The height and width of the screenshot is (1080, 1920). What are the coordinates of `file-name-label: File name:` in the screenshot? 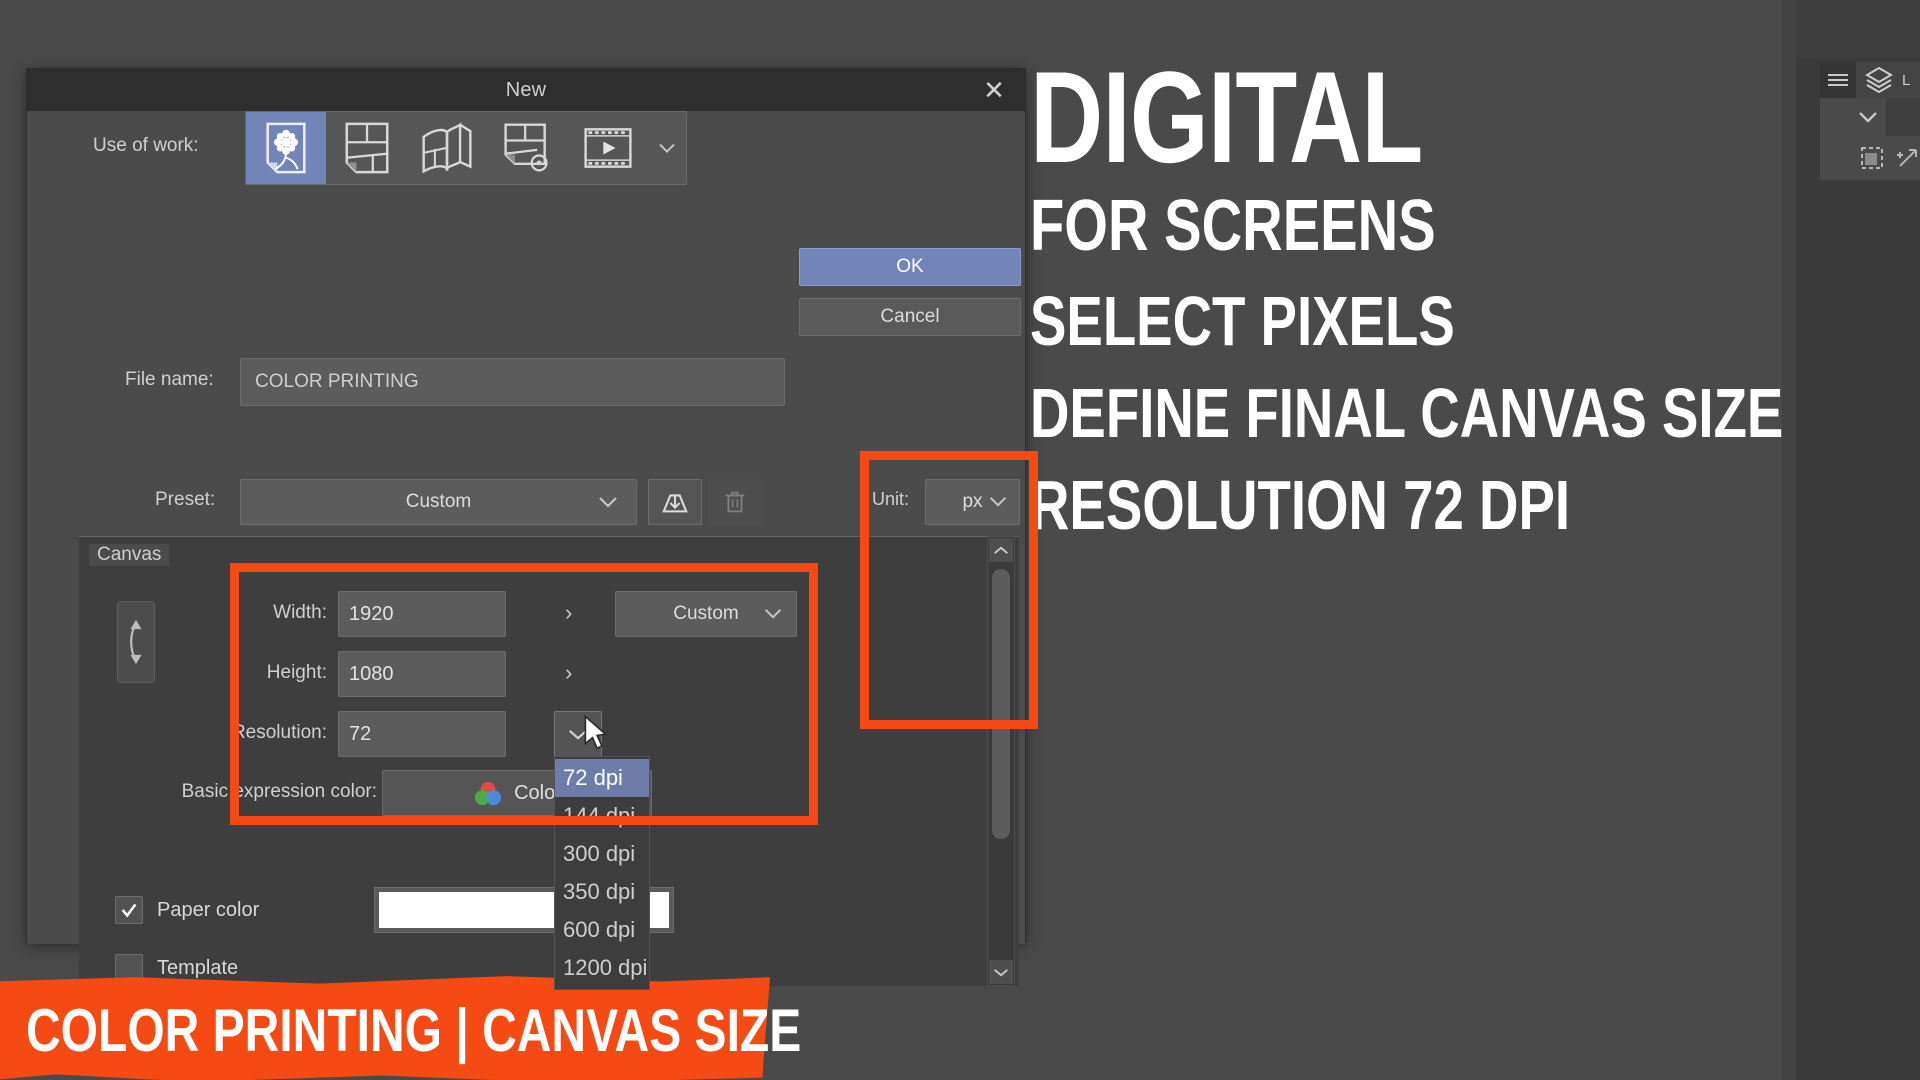 It's located at (169, 379).